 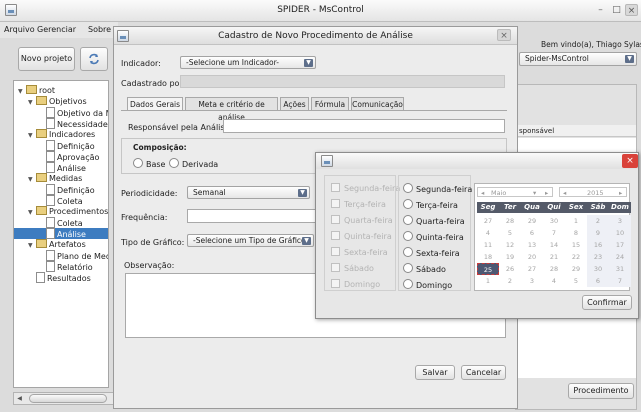 What do you see at coordinates (427, 284) in the screenshot?
I see `weekday-radio: Domingo` at bounding box center [427, 284].